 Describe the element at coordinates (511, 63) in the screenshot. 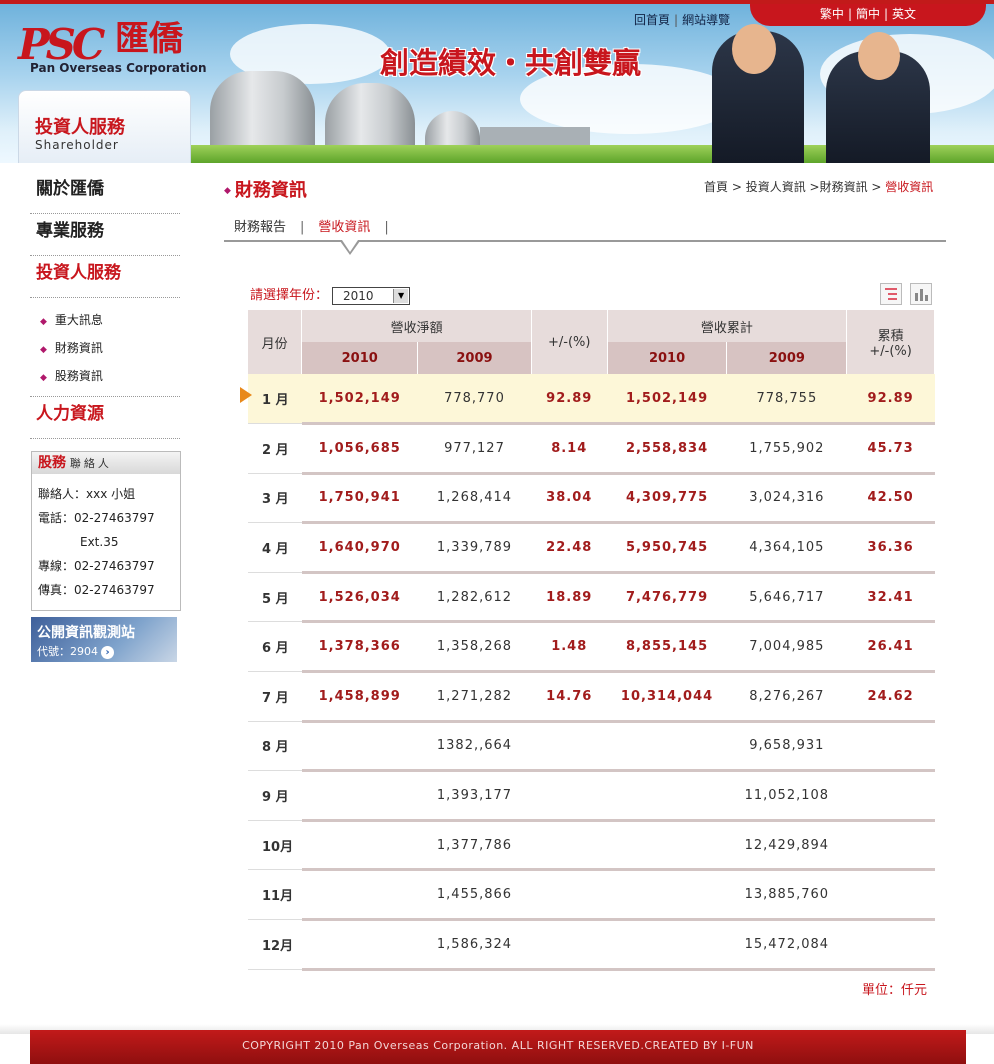

I see `slogan: 創造績效・共創雙贏` at that location.